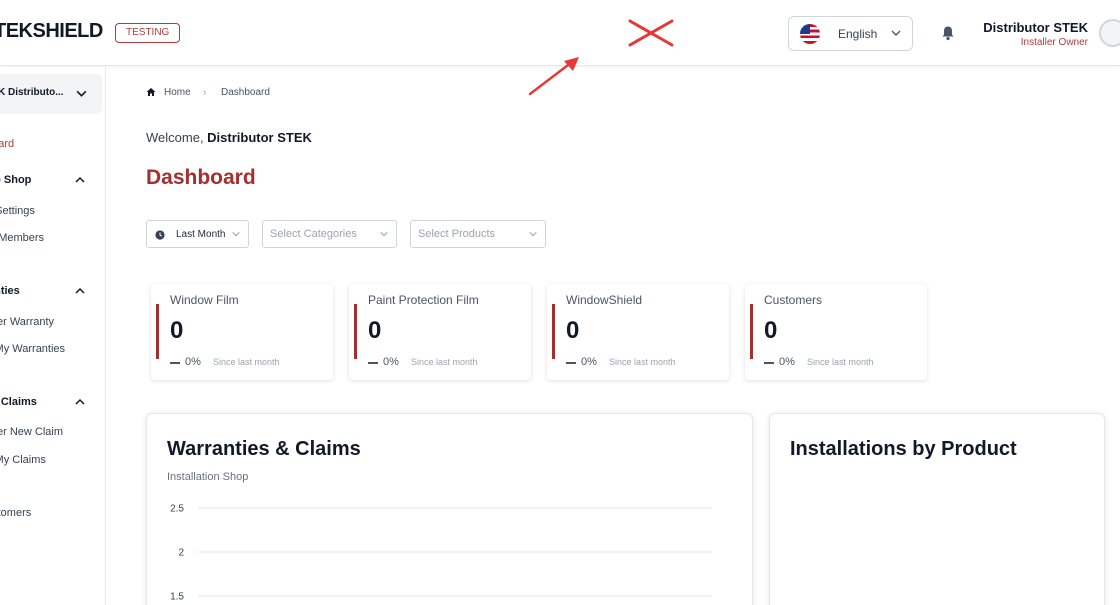  I want to click on breadcrumb-current: Dashboard, so click(245, 92).